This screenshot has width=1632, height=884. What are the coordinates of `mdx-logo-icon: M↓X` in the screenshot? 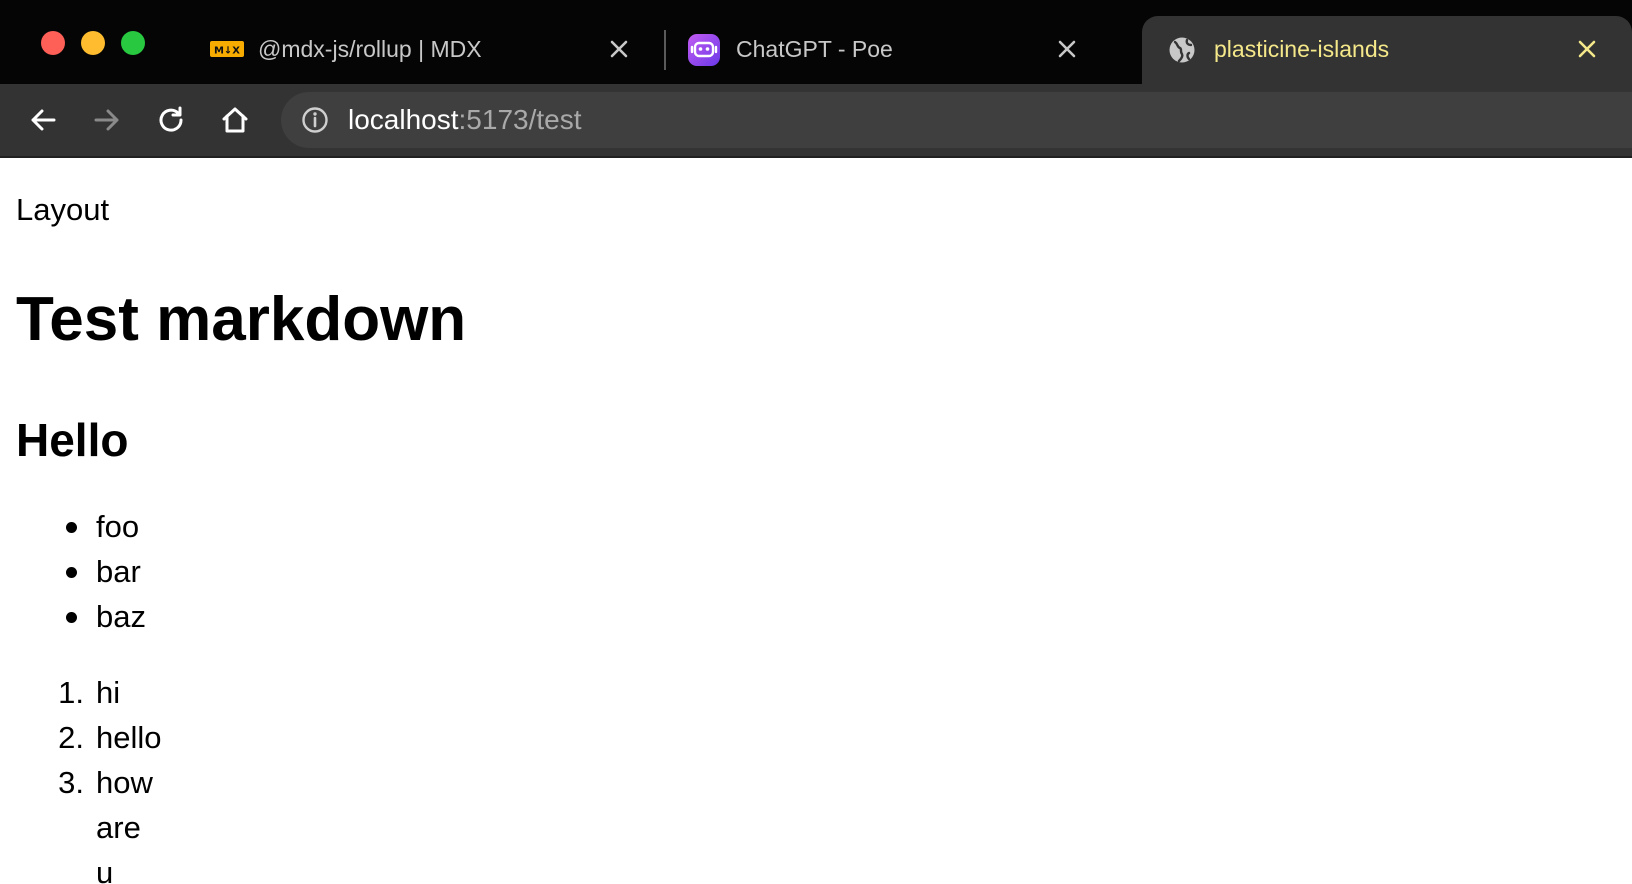 It's located at (227, 49).